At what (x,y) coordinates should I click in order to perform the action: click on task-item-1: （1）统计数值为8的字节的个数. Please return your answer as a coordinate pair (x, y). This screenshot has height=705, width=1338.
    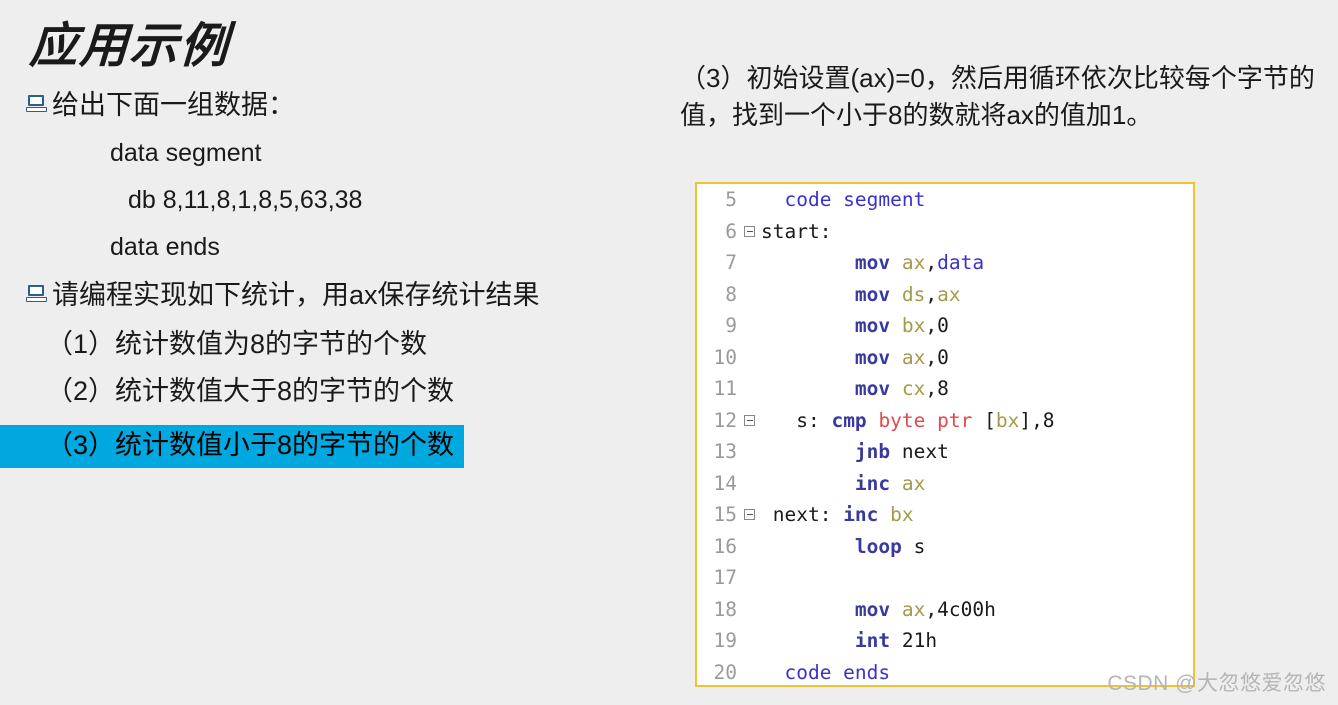
    Looking at the image, I should click on (335, 344).